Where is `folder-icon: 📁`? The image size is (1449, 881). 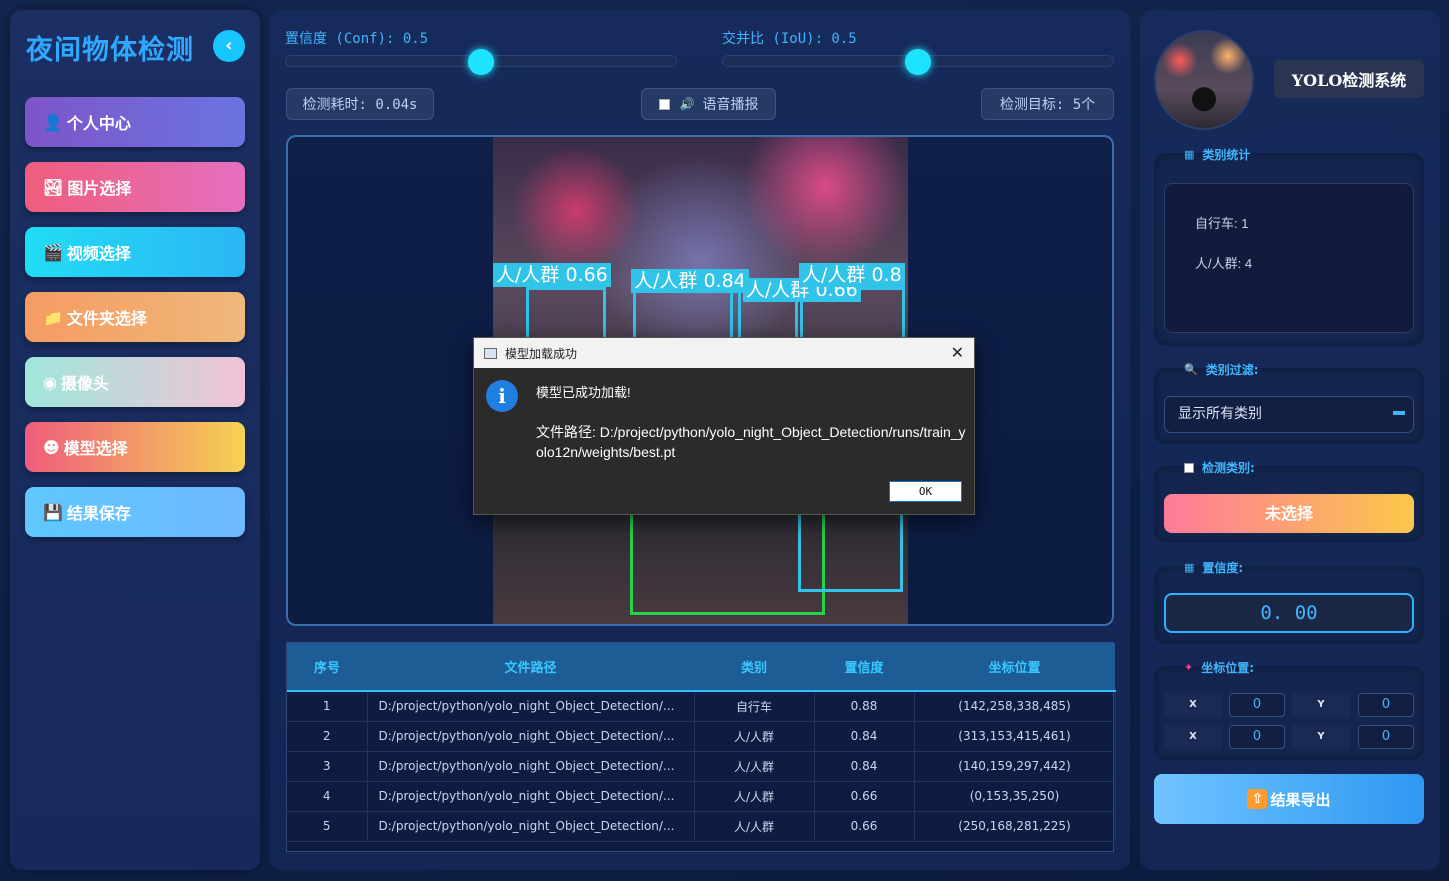 folder-icon: 📁 is located at coordinates (53, 317).